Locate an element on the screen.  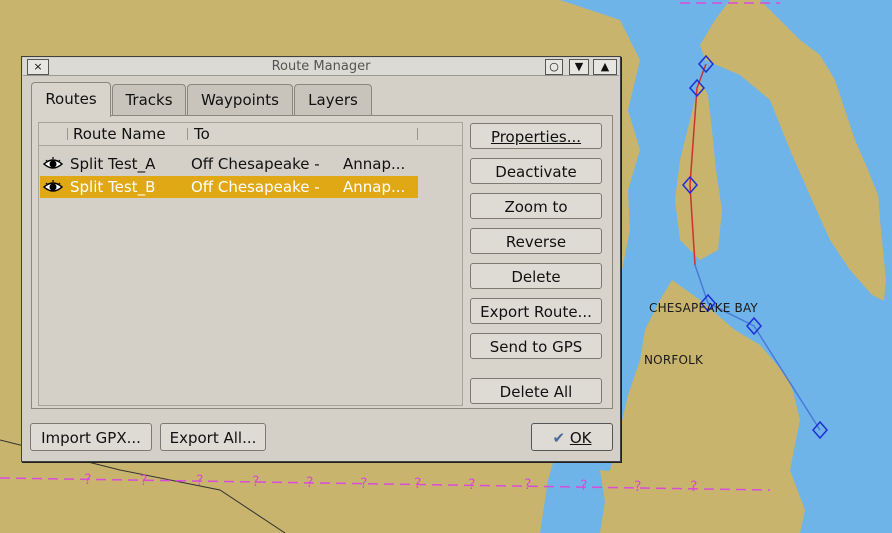
raise-icon: ▲ is located at coordinates (605, 67).